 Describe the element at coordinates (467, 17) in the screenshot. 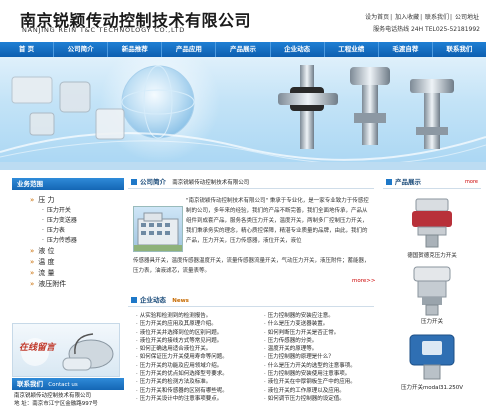

I see `address-link: 公司地址` at that location.